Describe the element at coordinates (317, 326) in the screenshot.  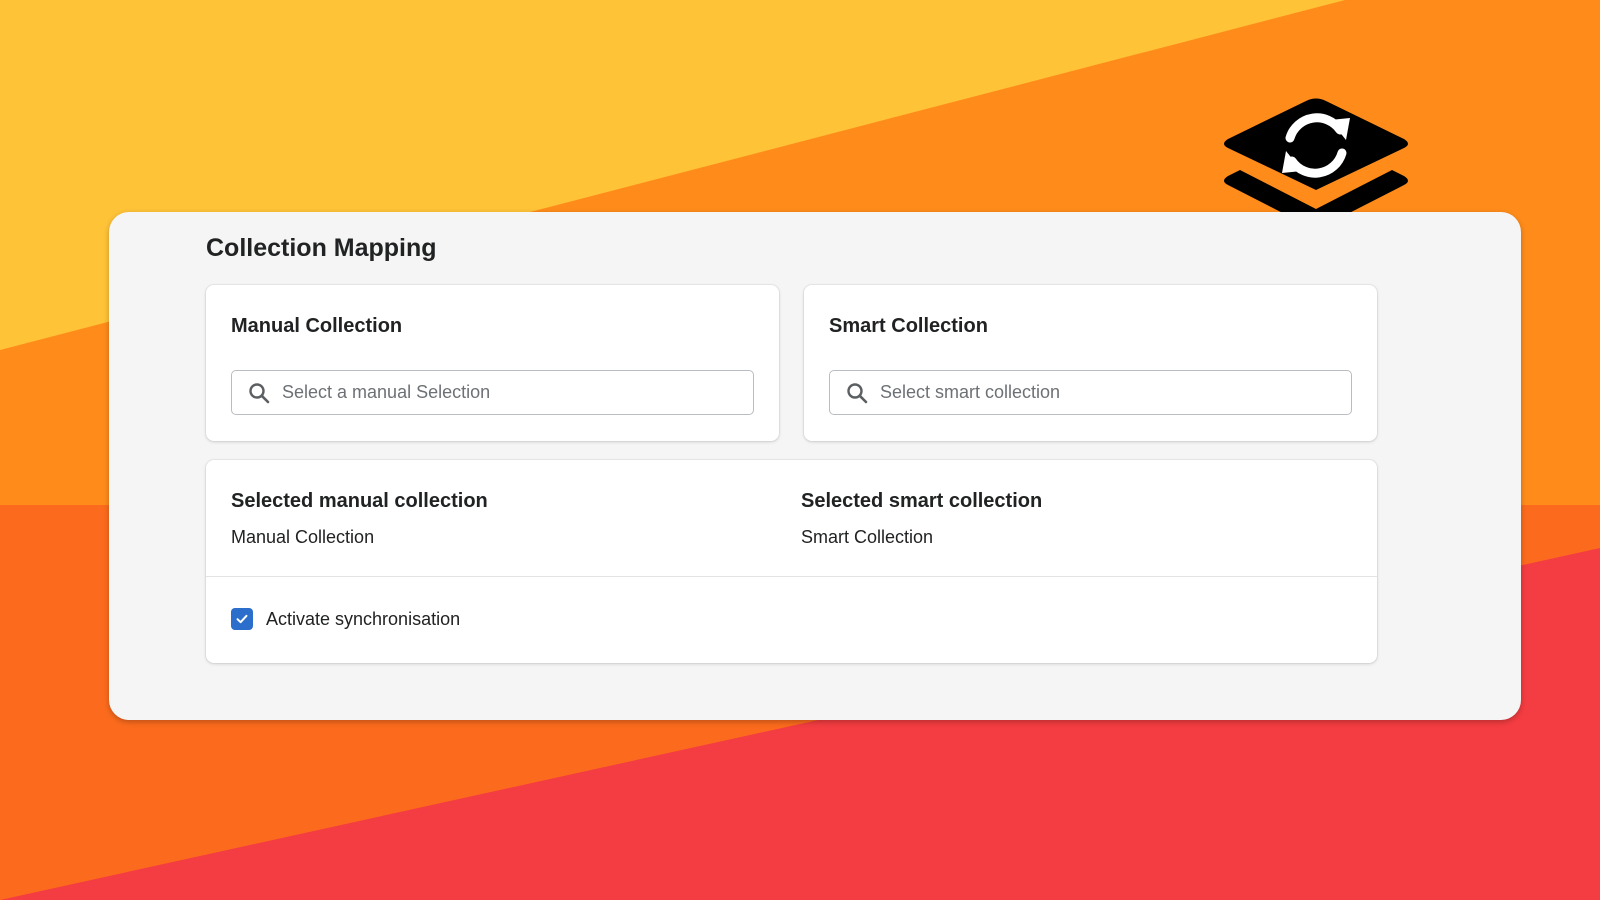
I see `manual-collection-title: Manual Collection` at that location.